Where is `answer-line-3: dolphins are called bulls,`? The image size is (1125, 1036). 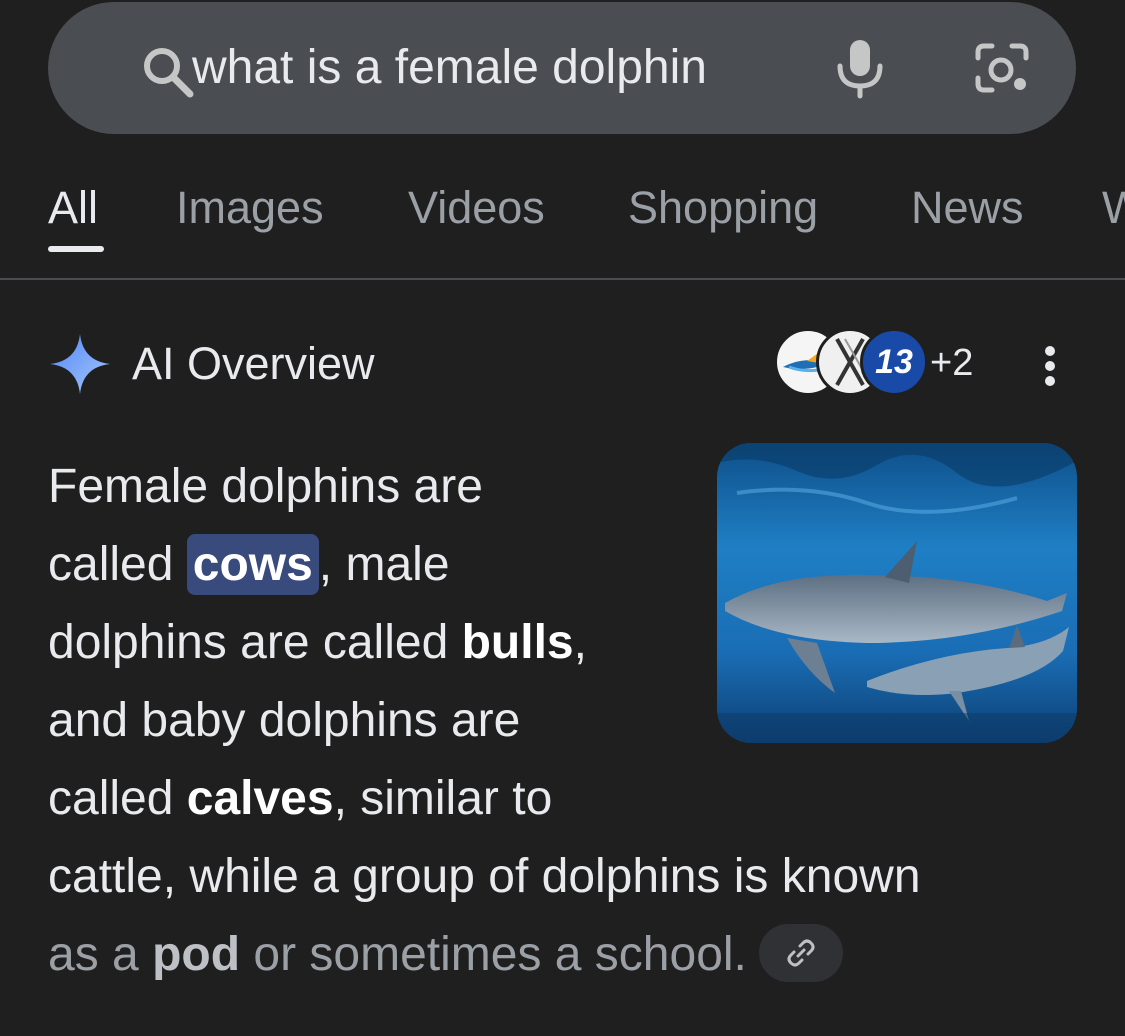 answer-line-3: dolphins are called bulls, is located at coordinates (317, 642).